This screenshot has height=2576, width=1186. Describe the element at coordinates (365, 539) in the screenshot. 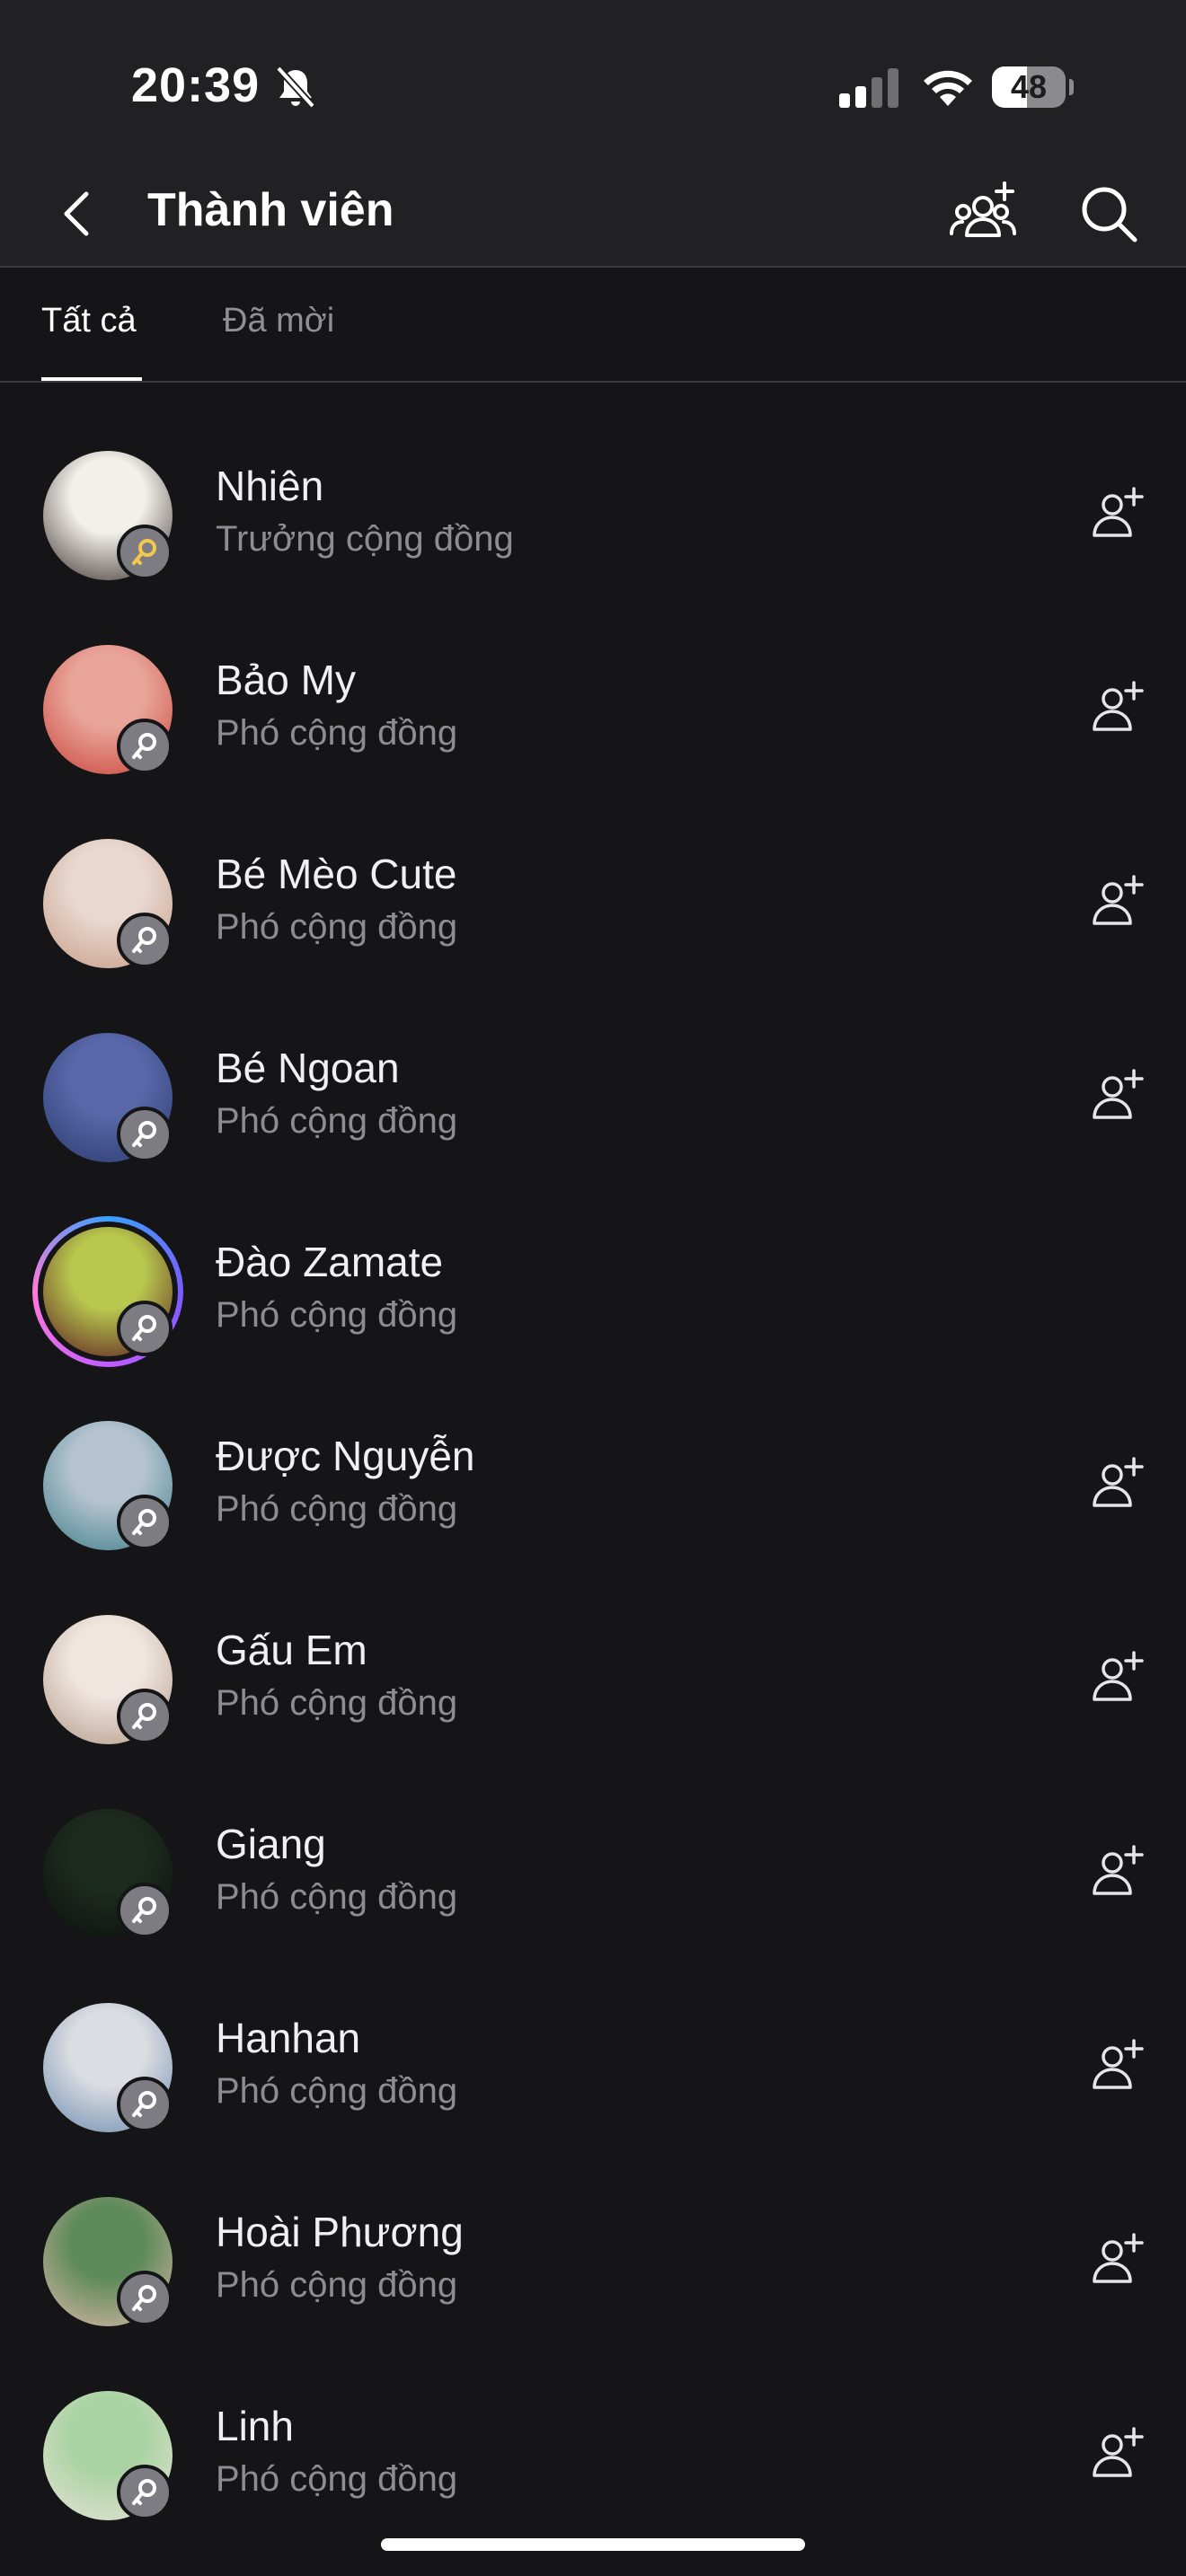

I see `member-role: Trưởng cộng đồng` at that location.